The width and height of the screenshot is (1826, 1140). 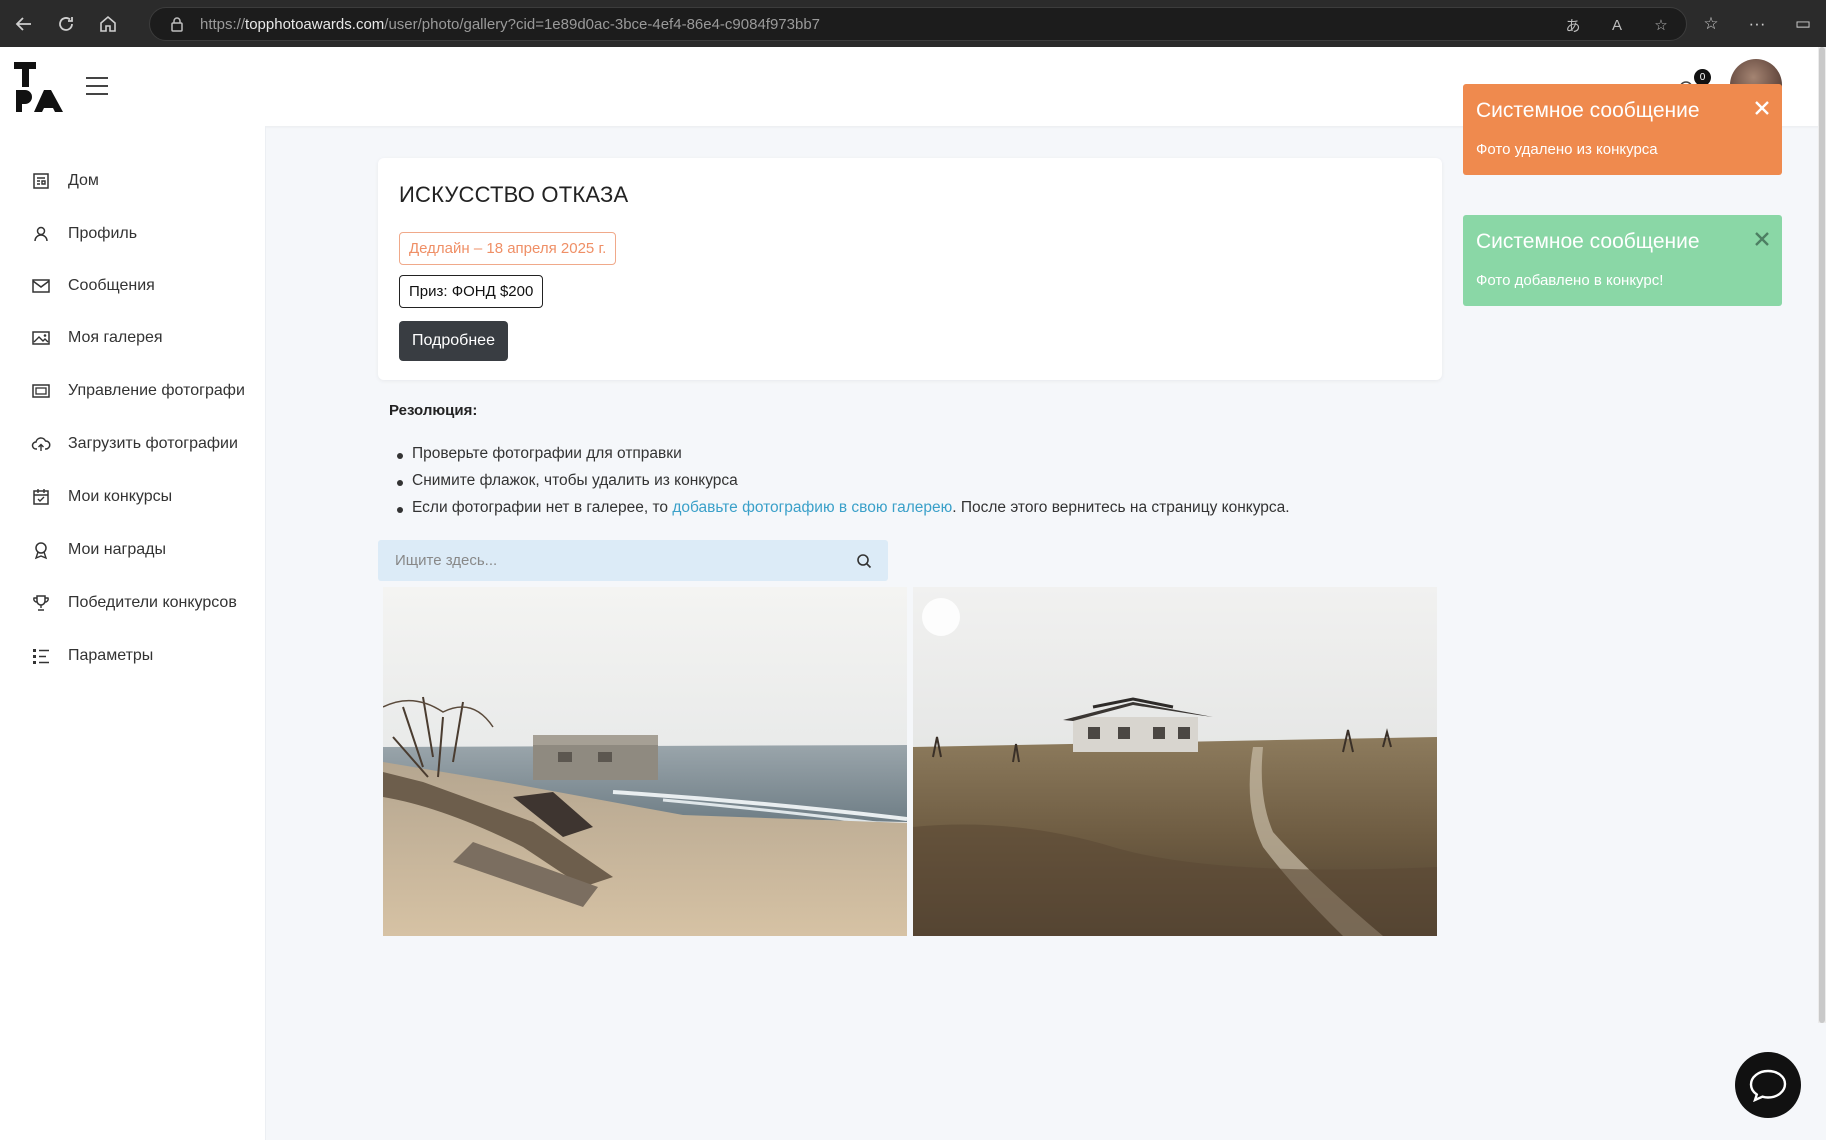 I want to click on sidebar-item-manage-photos: Управление фотографи, so click(x=148, y=391).